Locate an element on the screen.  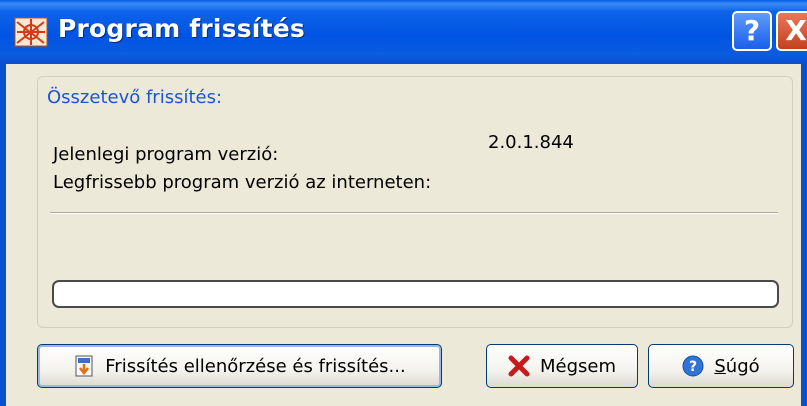
window-border-right is located at coordinates (804, 235).